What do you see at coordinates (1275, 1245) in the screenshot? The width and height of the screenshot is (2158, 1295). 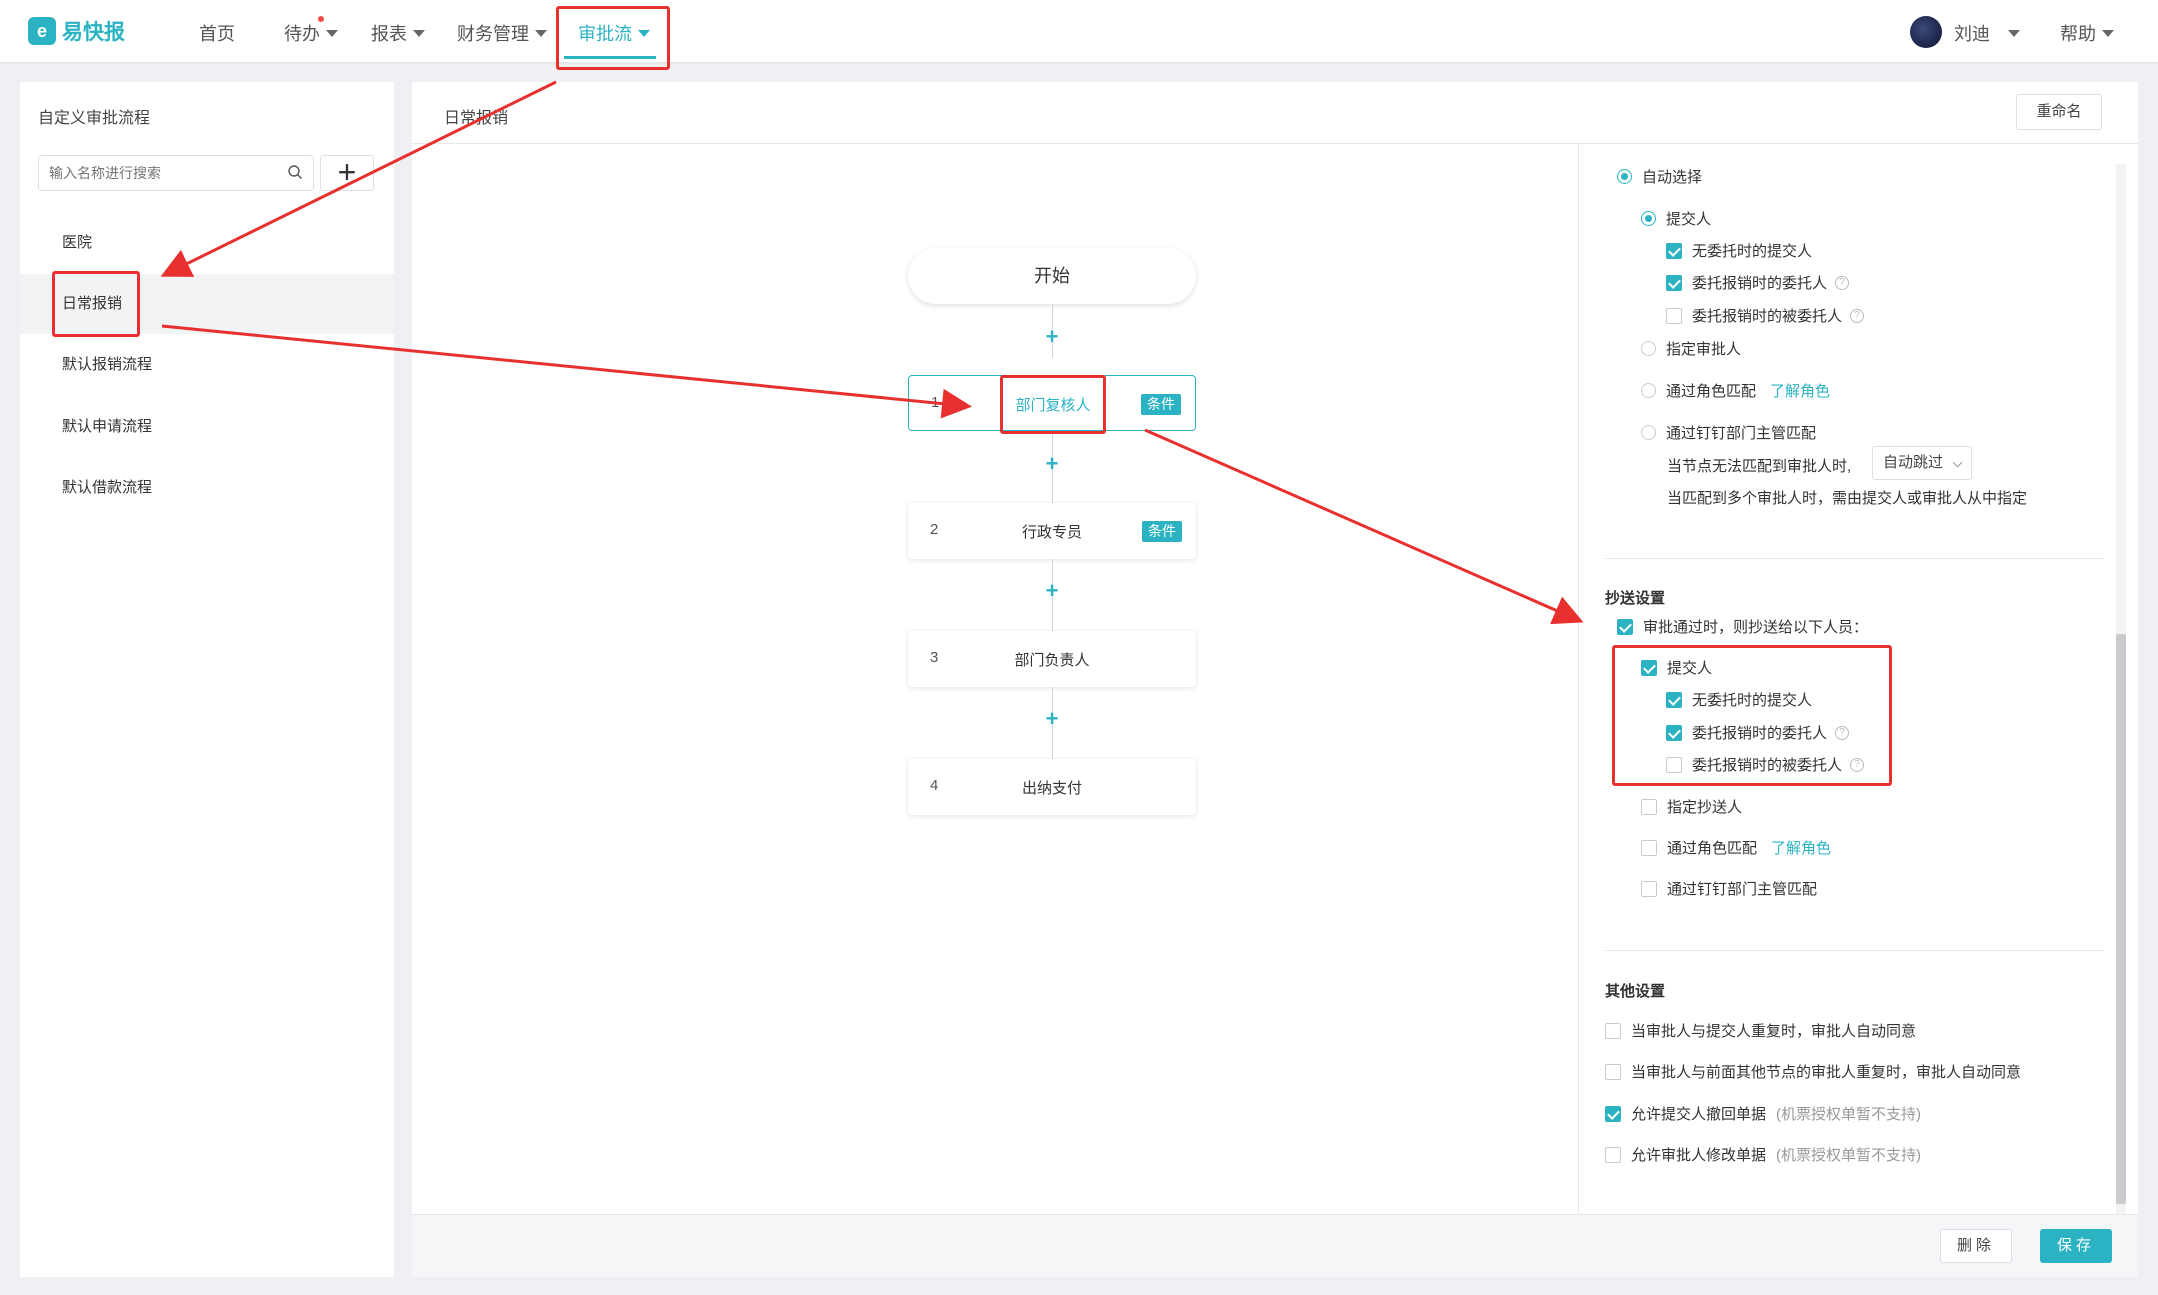 I see `editor-footer: 删除 保存` at bounding box center [1275, 1245].